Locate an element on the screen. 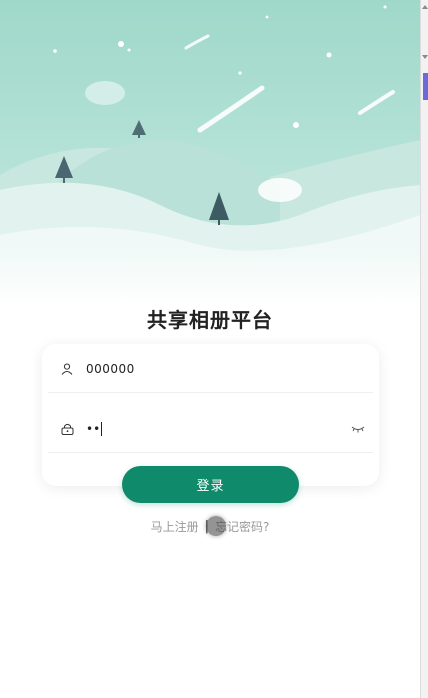  window-scrollbar is located at coordinates (424, 349).